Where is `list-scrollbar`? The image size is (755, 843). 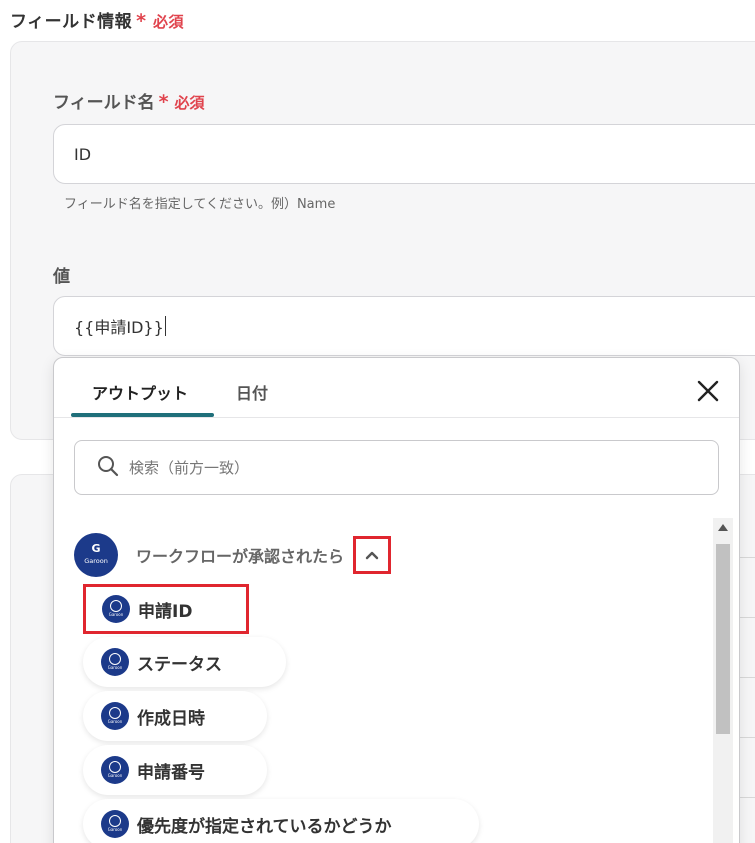
list-scrollbar is located at coordinates (723, 680).